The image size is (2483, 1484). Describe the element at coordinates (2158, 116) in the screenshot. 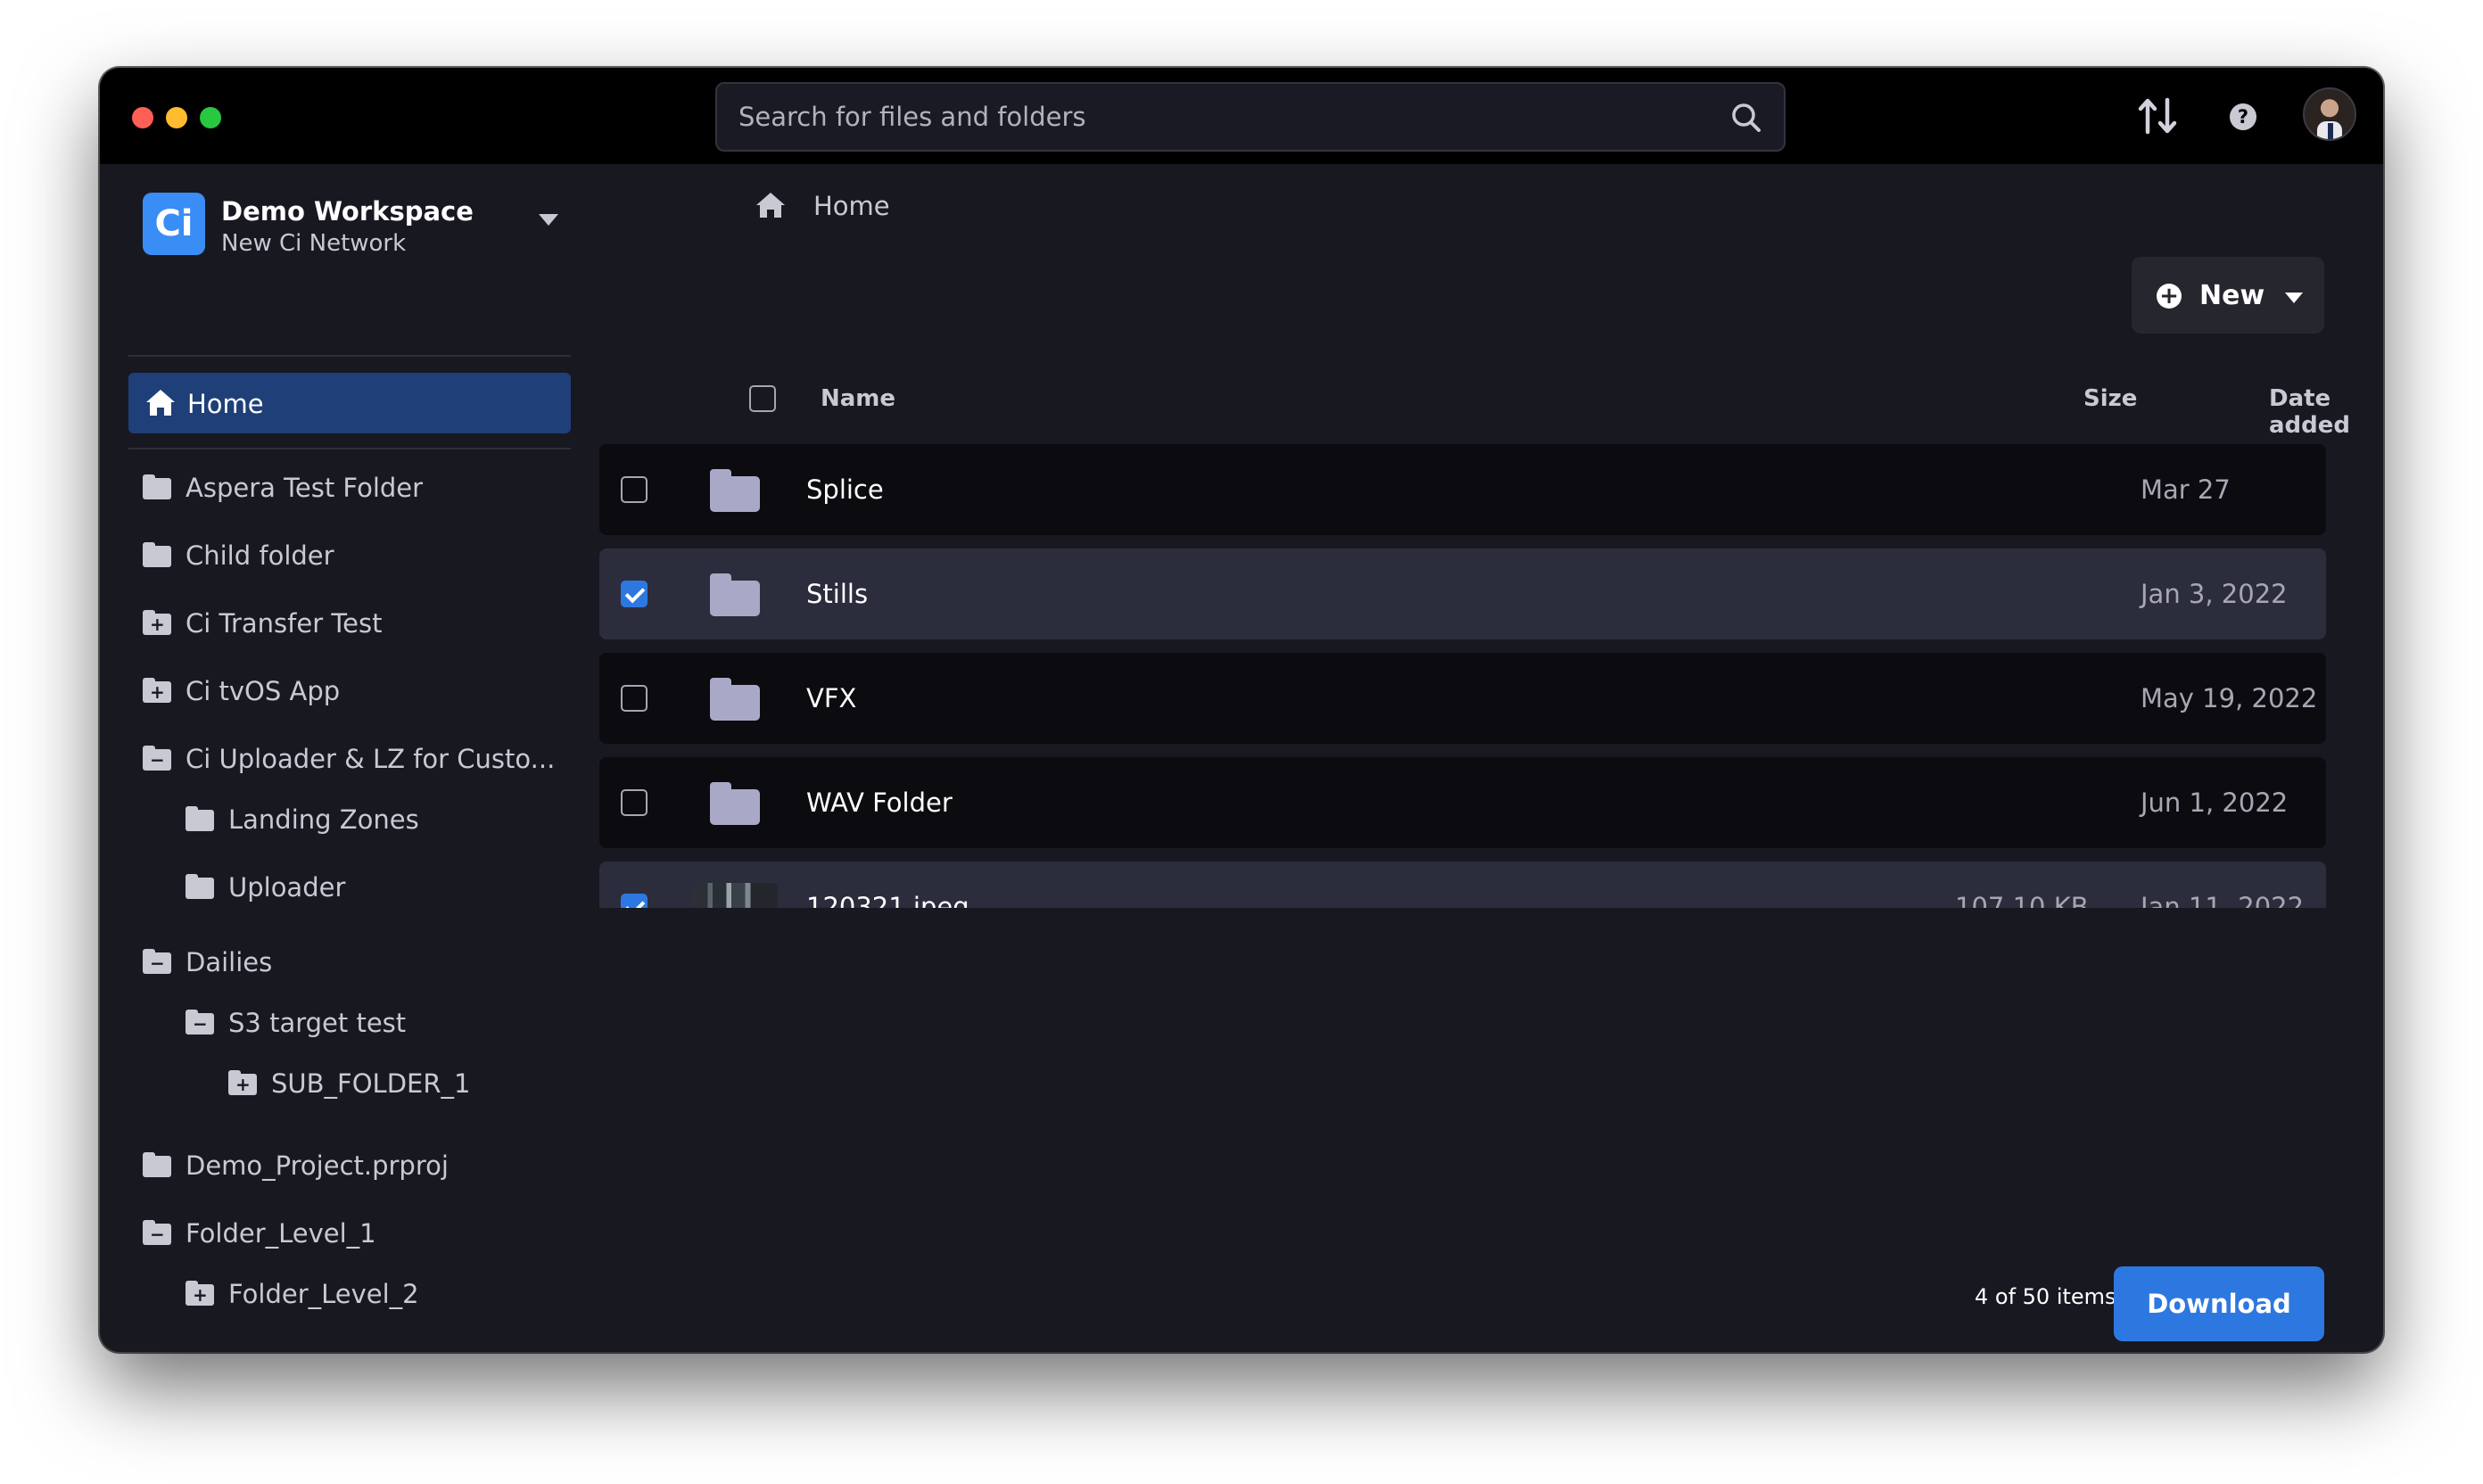

I see `transfers-icon` at that location.